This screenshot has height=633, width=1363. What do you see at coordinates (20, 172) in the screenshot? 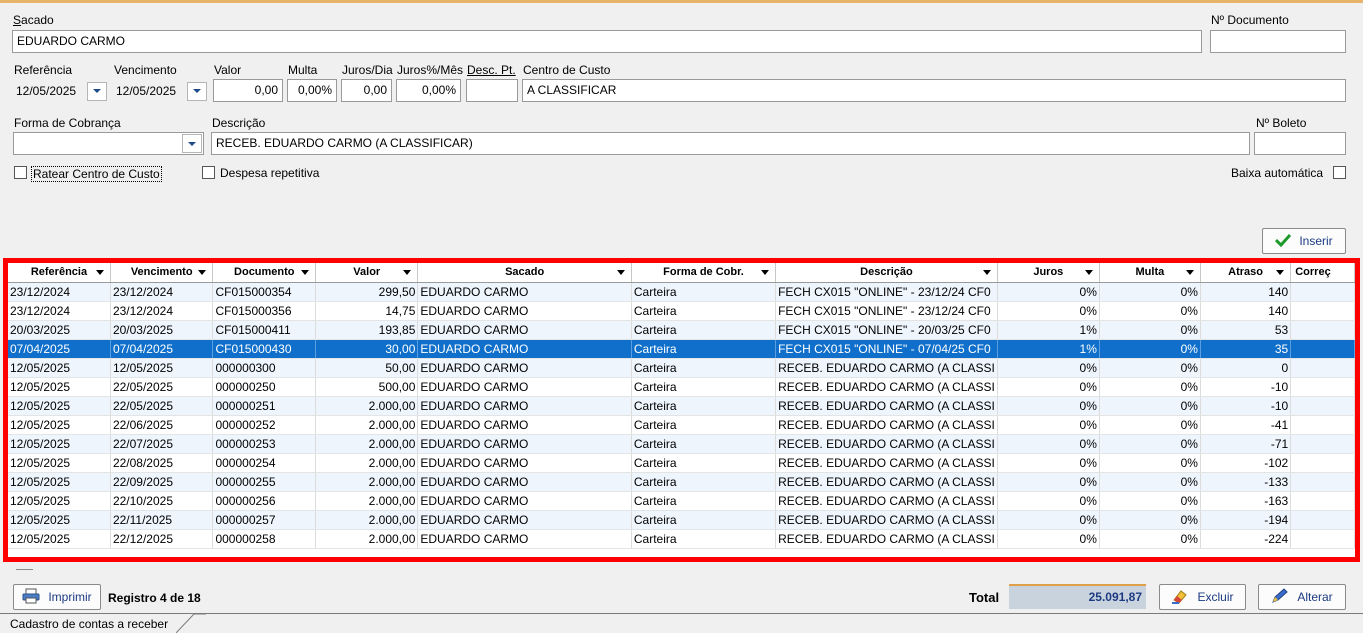
I see `ratear-checkbox` at bounding box center [20, 172].